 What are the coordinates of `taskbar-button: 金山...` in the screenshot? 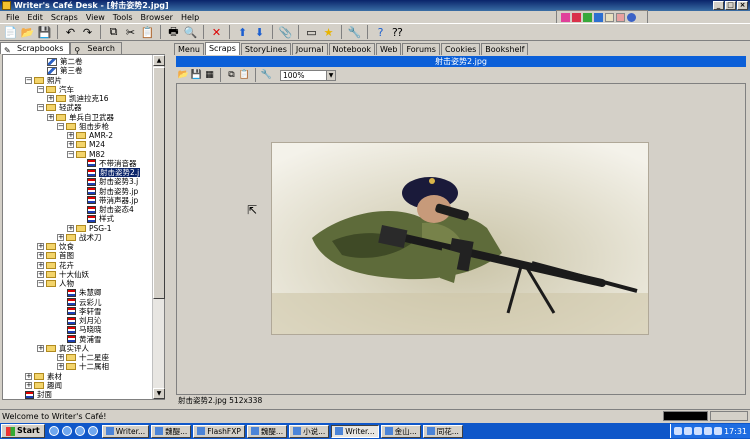 It's located at (400, 431).